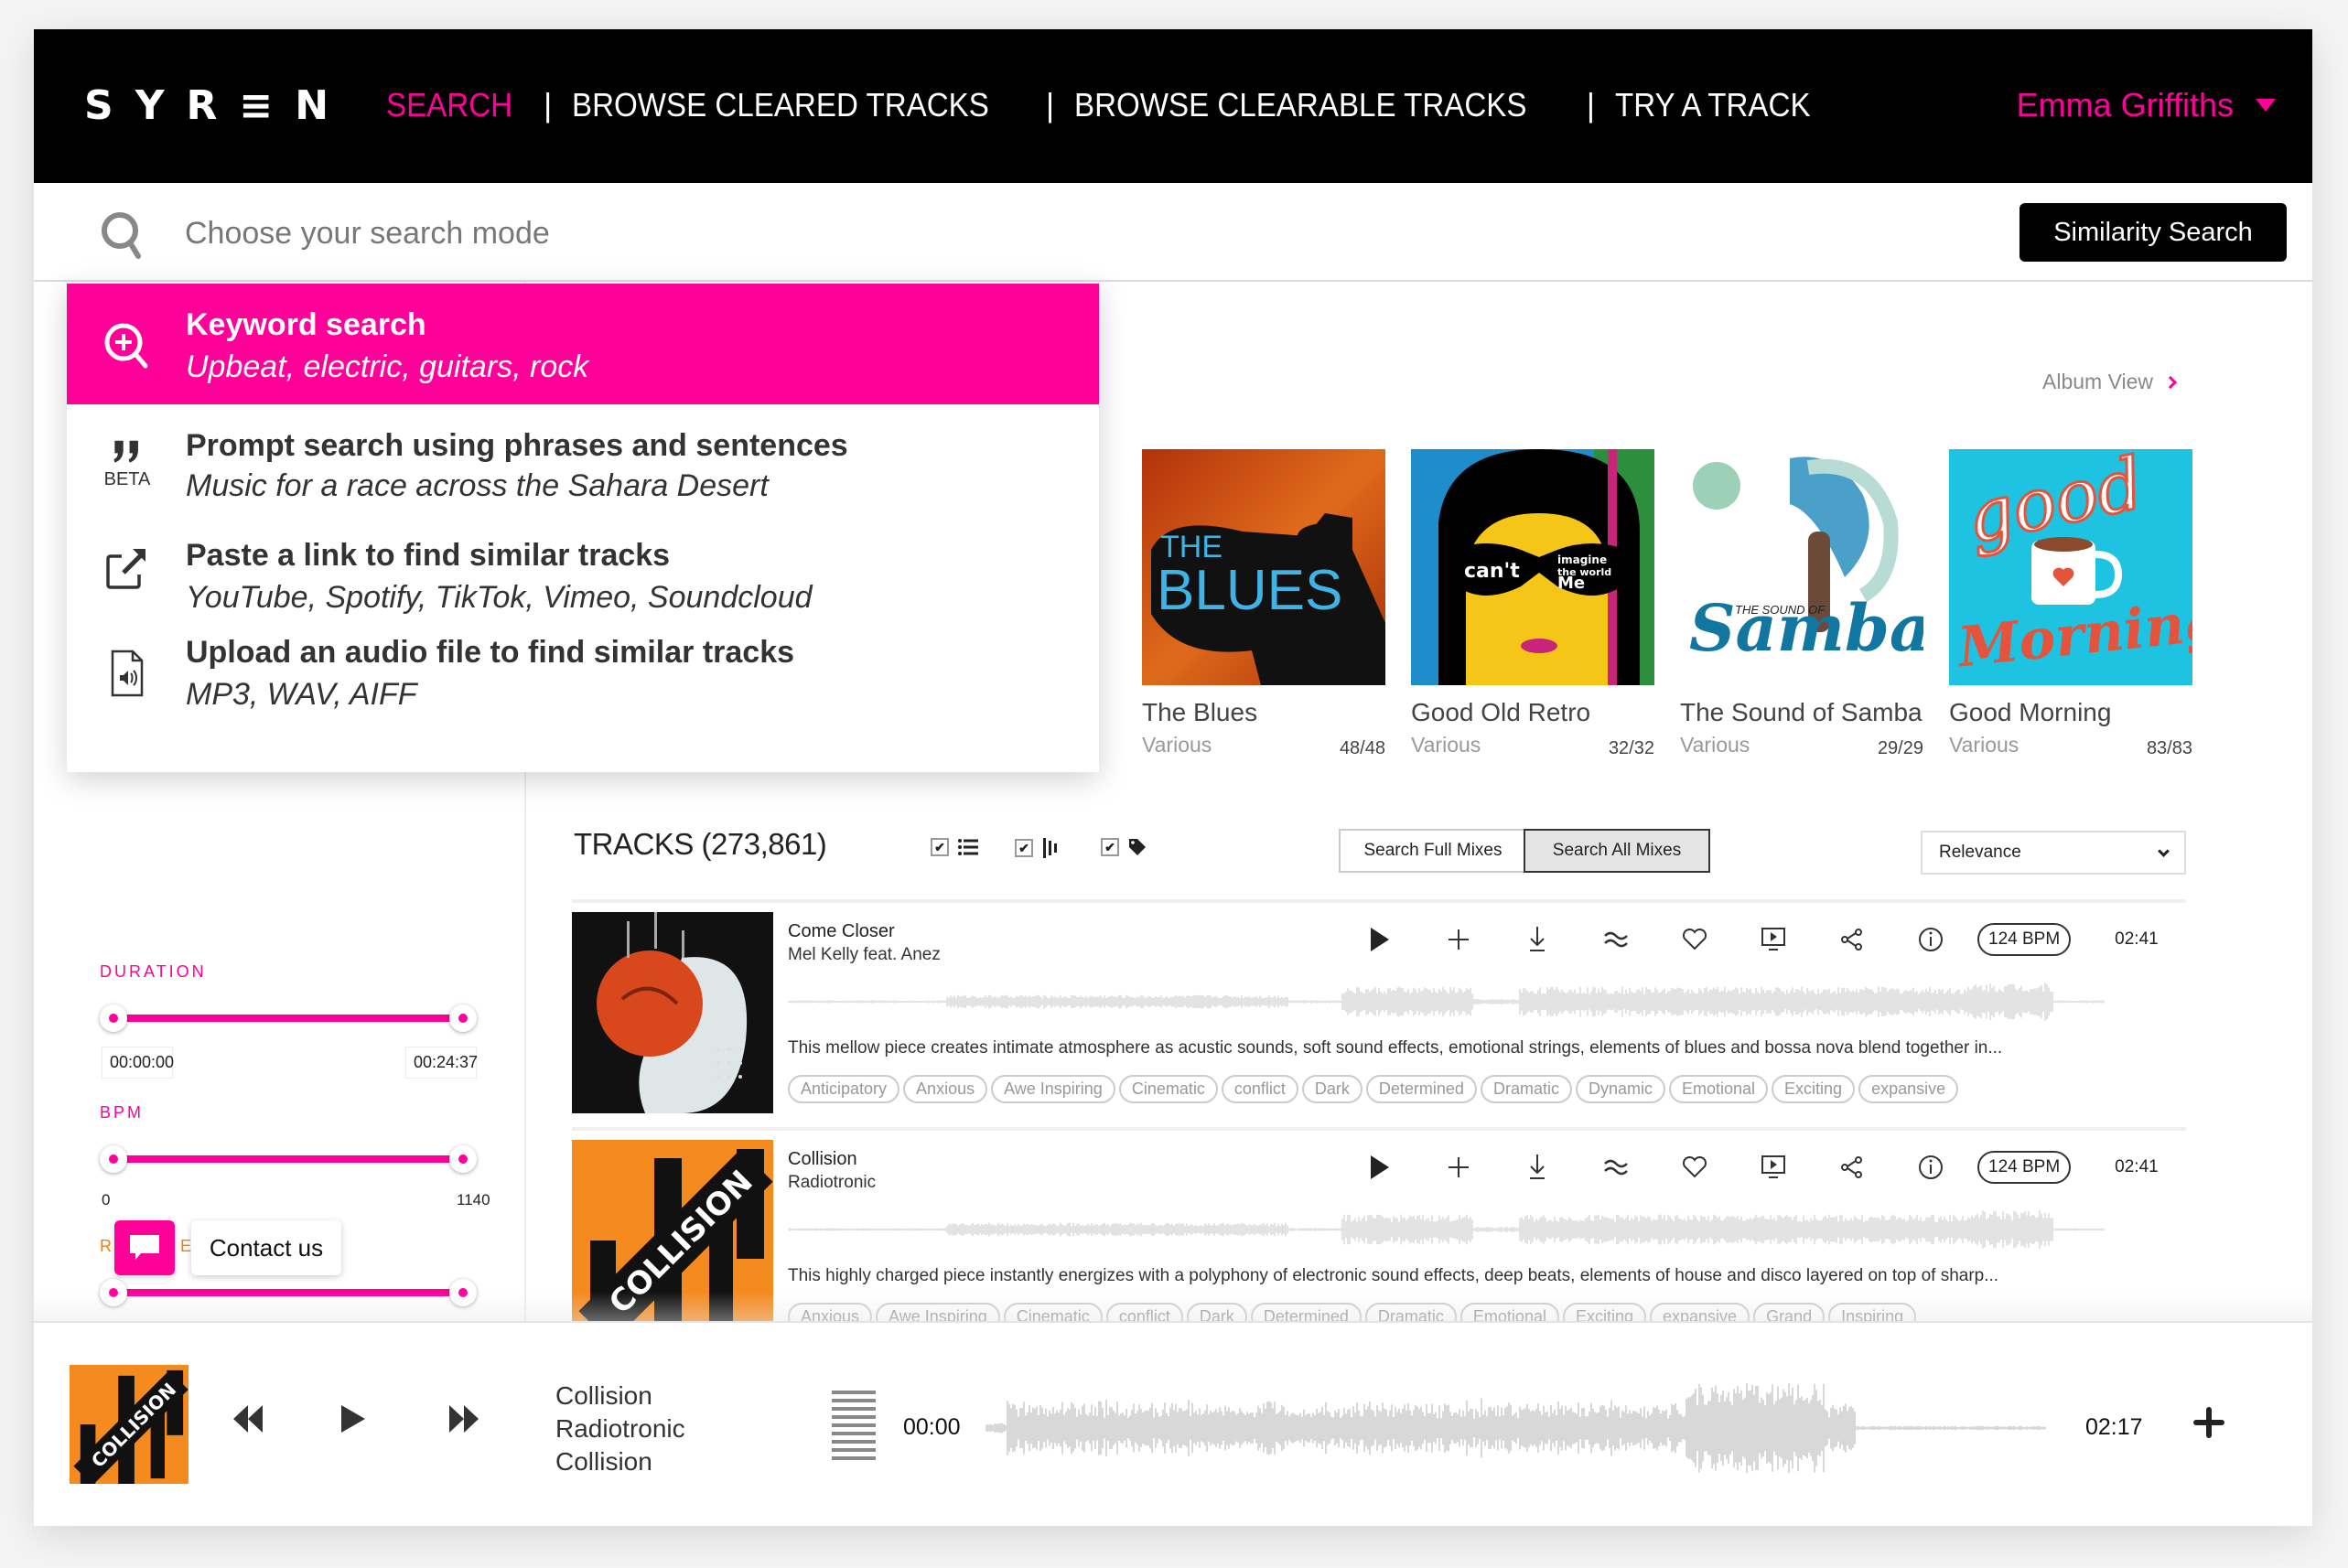 This screenshot has height=1568, width=2348. Describe the element at coordinates (1517, 1428) in the screenshot. I see `player-waveform` at that location.